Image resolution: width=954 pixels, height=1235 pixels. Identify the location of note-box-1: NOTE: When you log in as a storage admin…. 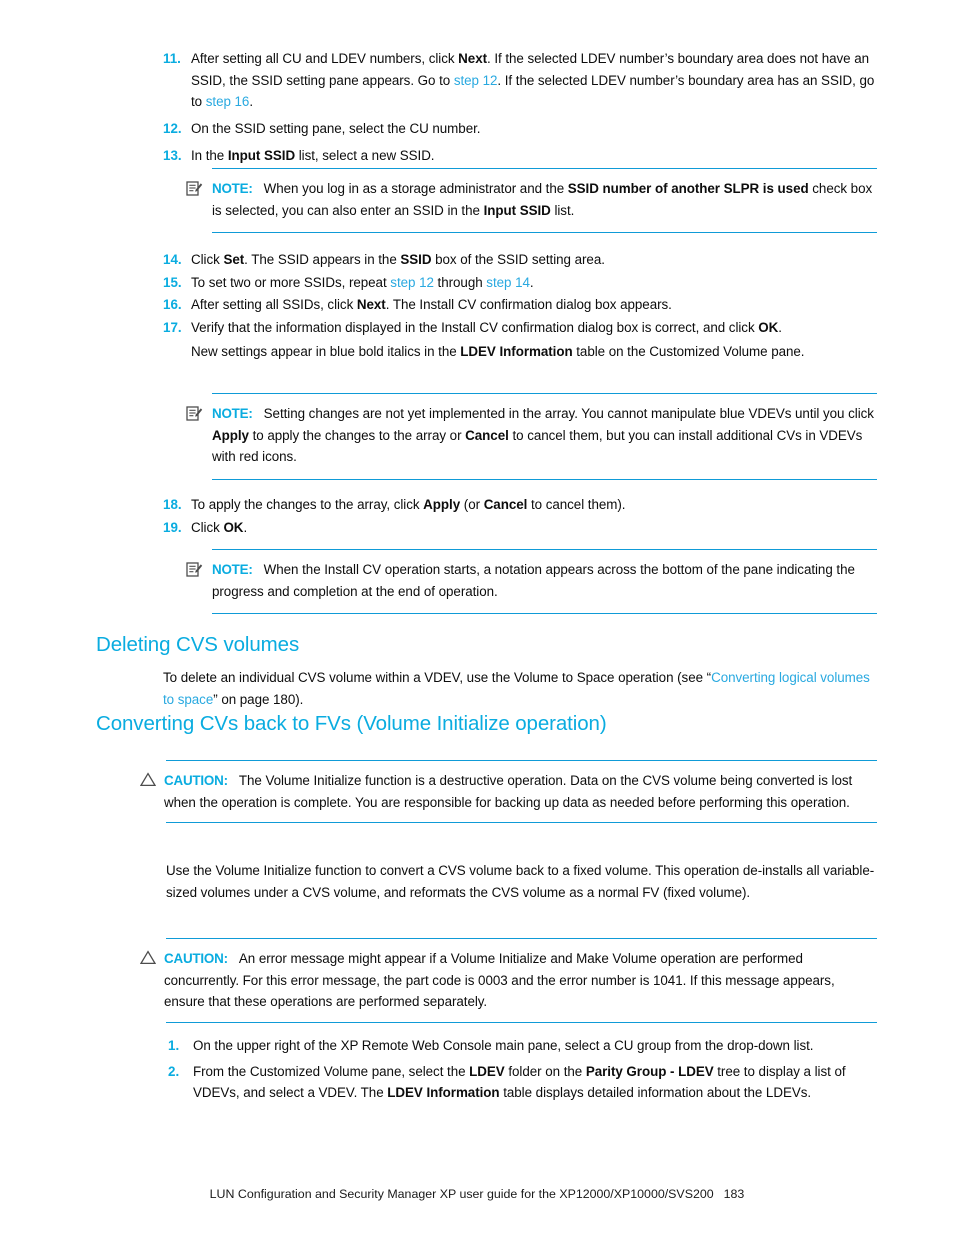
(531, 201).